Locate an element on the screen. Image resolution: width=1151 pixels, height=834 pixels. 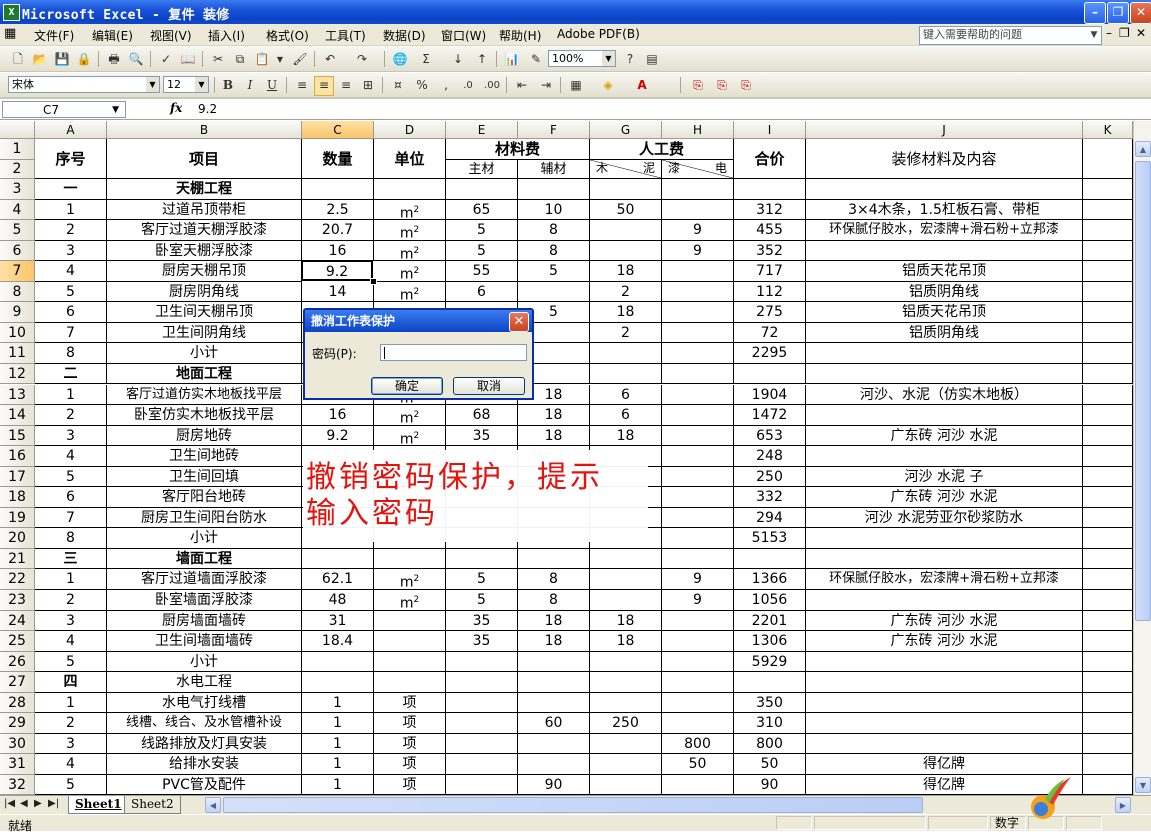
cell-j30 is located at coordinates (944, 744).